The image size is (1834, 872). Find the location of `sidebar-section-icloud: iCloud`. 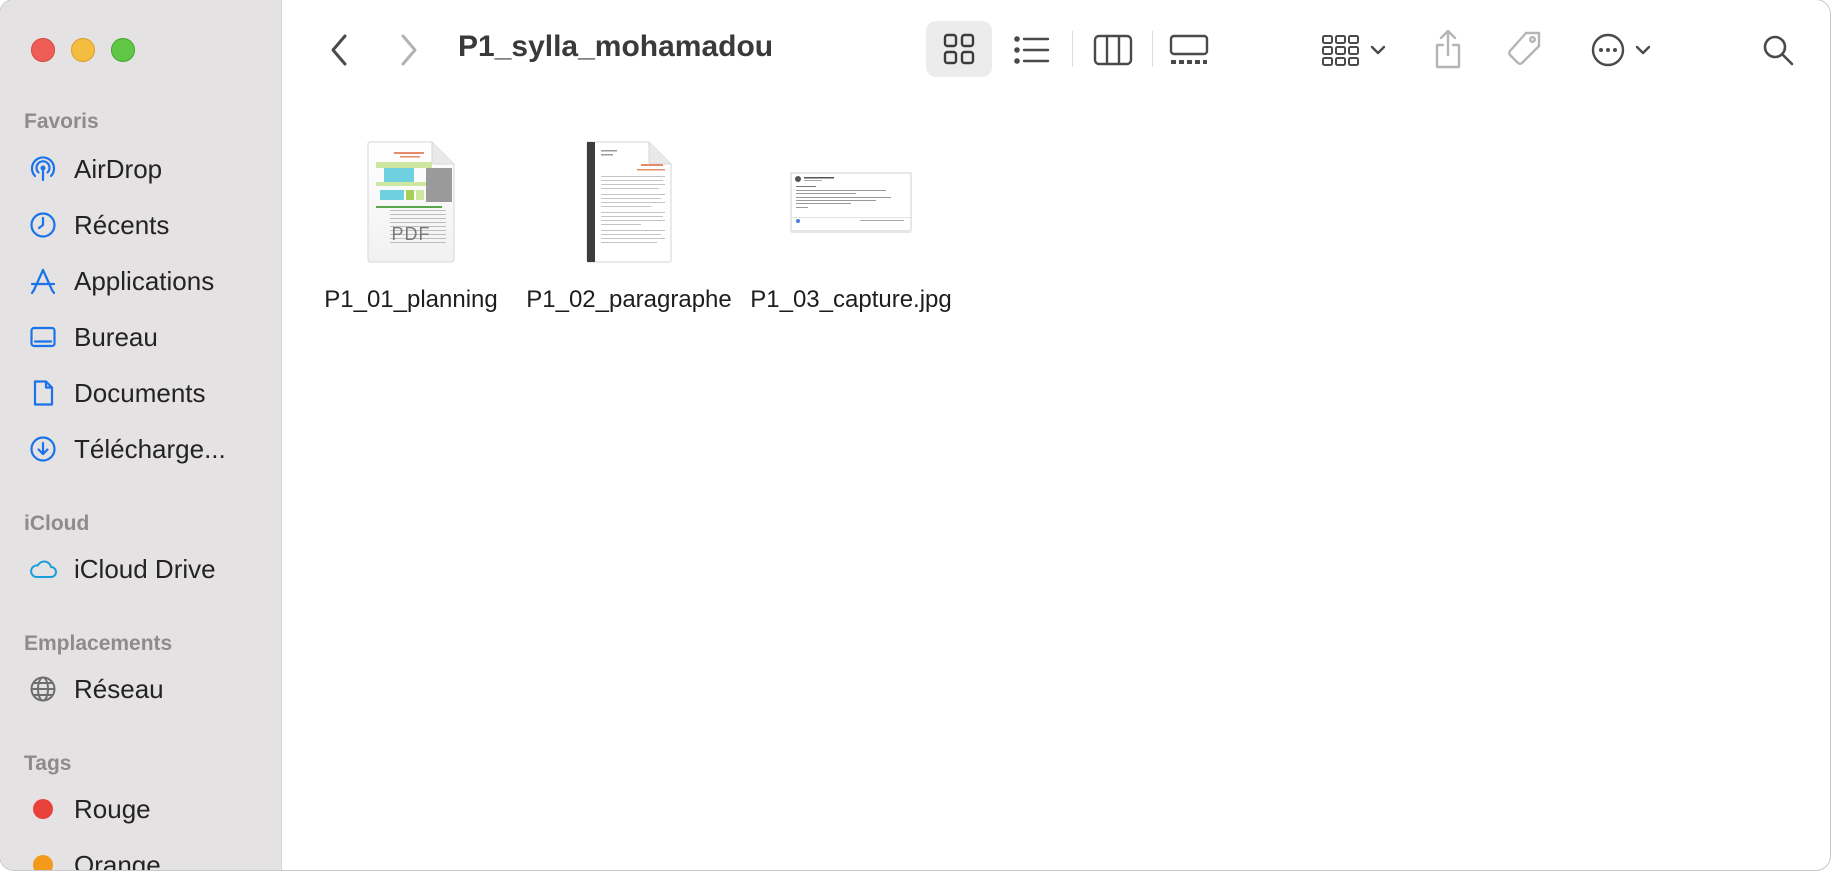

sidebar-section-icloud: iCloud is located at coordinates (57, 523).